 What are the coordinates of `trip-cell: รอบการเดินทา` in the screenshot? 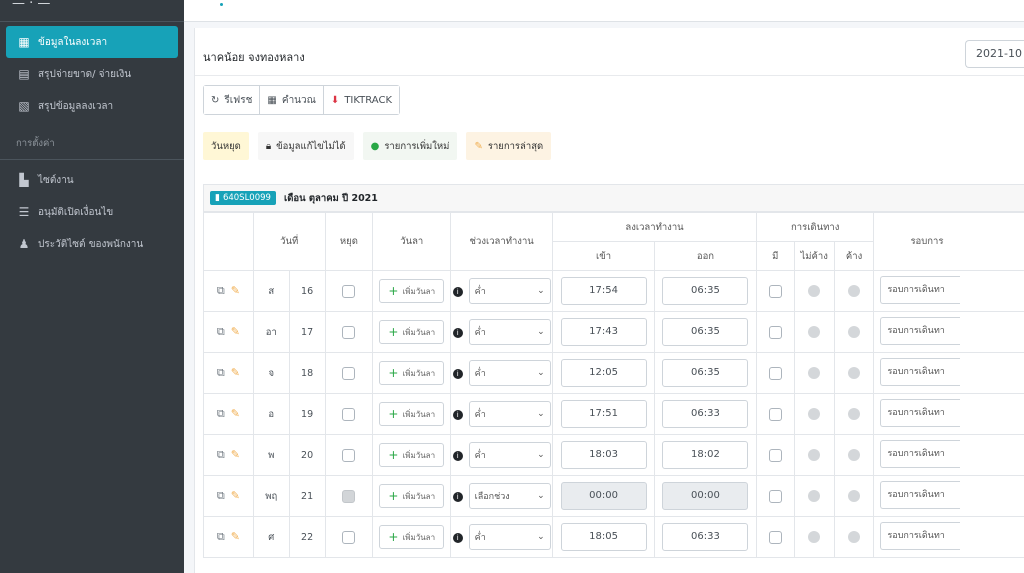 It's located at (948, 455).